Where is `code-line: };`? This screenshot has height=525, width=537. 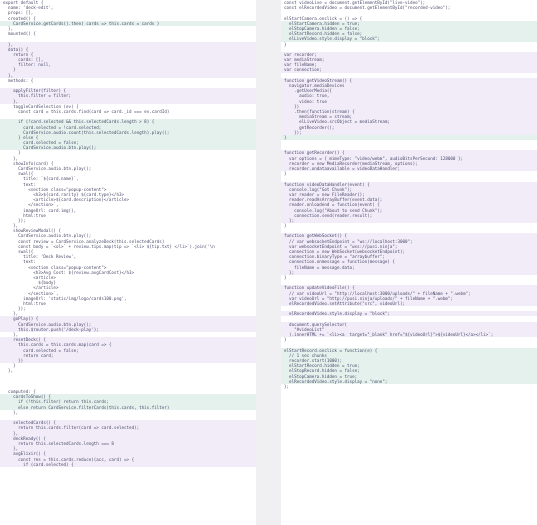 code-line: }; is located at coordinates (287, 386).